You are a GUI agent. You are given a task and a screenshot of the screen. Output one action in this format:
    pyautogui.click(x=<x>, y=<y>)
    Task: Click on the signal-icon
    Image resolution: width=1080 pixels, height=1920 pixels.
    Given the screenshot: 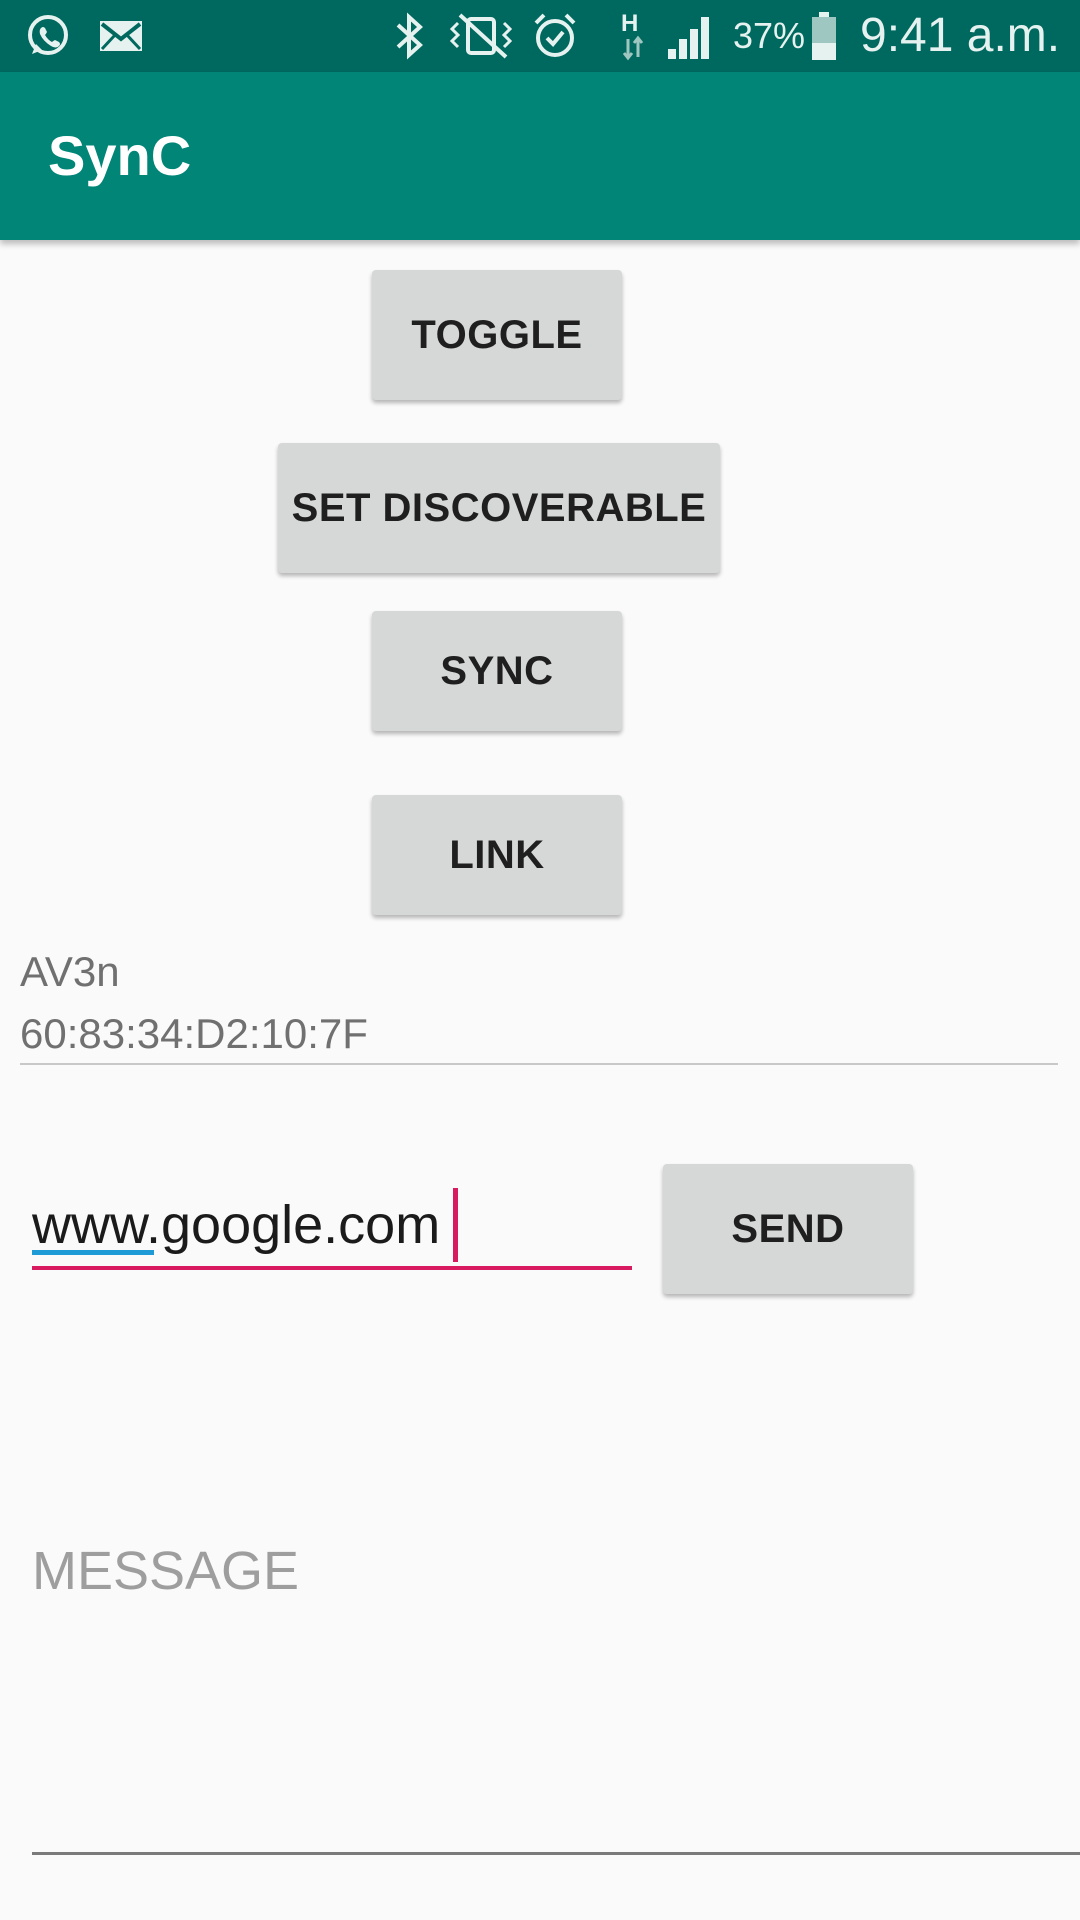 What is the action you would take?
    pyautogui.click(x=692, y=36)
    